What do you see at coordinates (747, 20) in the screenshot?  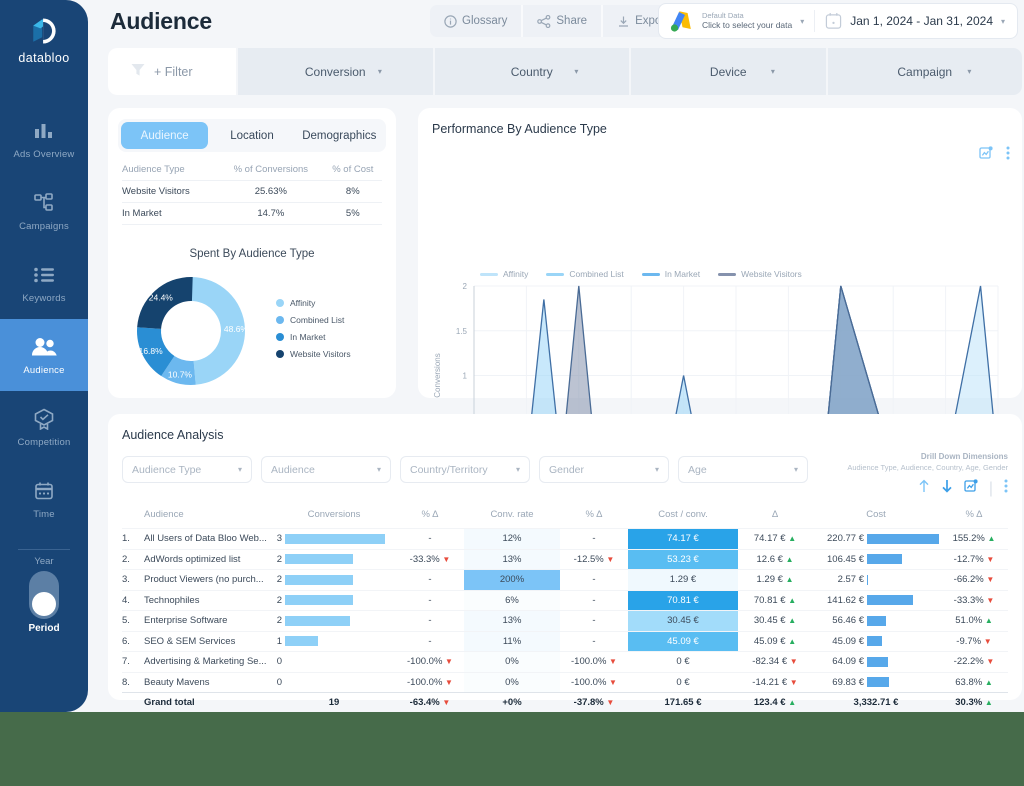 I see `data-source-text: Default Data Click to select your data` at bounding box center [747, 20].